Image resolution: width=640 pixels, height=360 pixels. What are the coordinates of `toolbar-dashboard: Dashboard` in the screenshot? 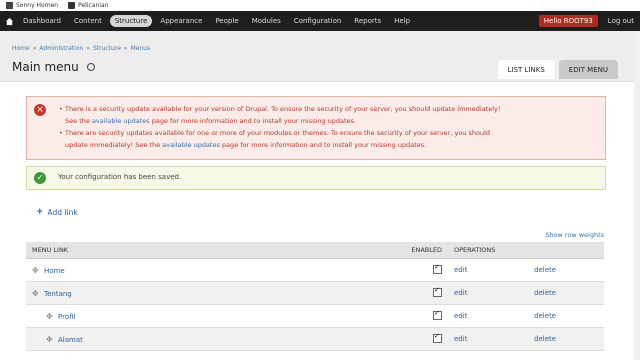 It's located at (42, 21).